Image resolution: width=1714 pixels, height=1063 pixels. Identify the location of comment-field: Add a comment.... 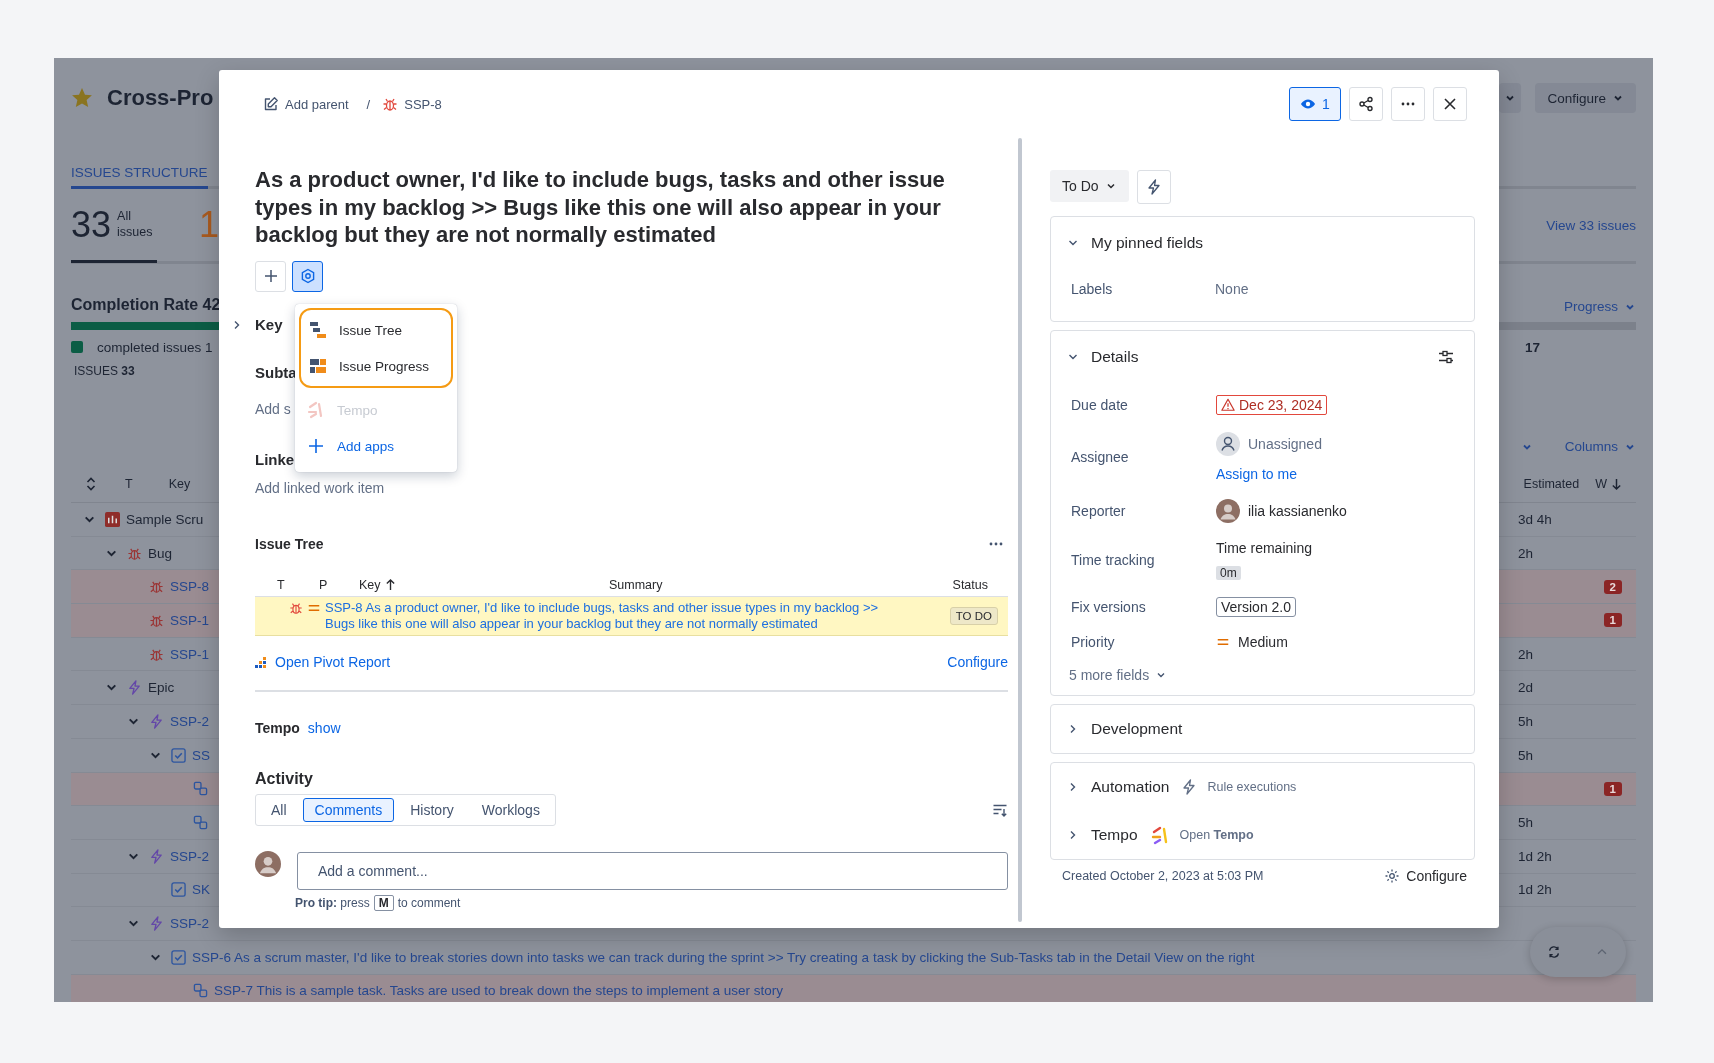
(652, 870).